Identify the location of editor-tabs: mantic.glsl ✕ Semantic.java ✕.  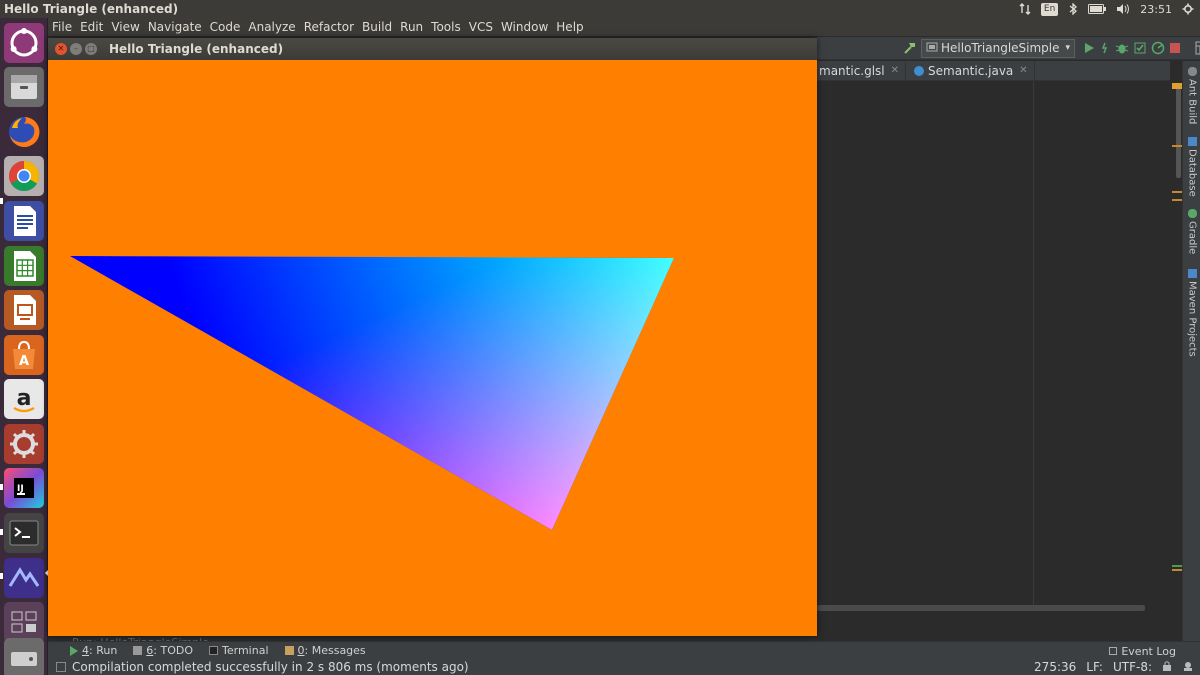
(993, 70).